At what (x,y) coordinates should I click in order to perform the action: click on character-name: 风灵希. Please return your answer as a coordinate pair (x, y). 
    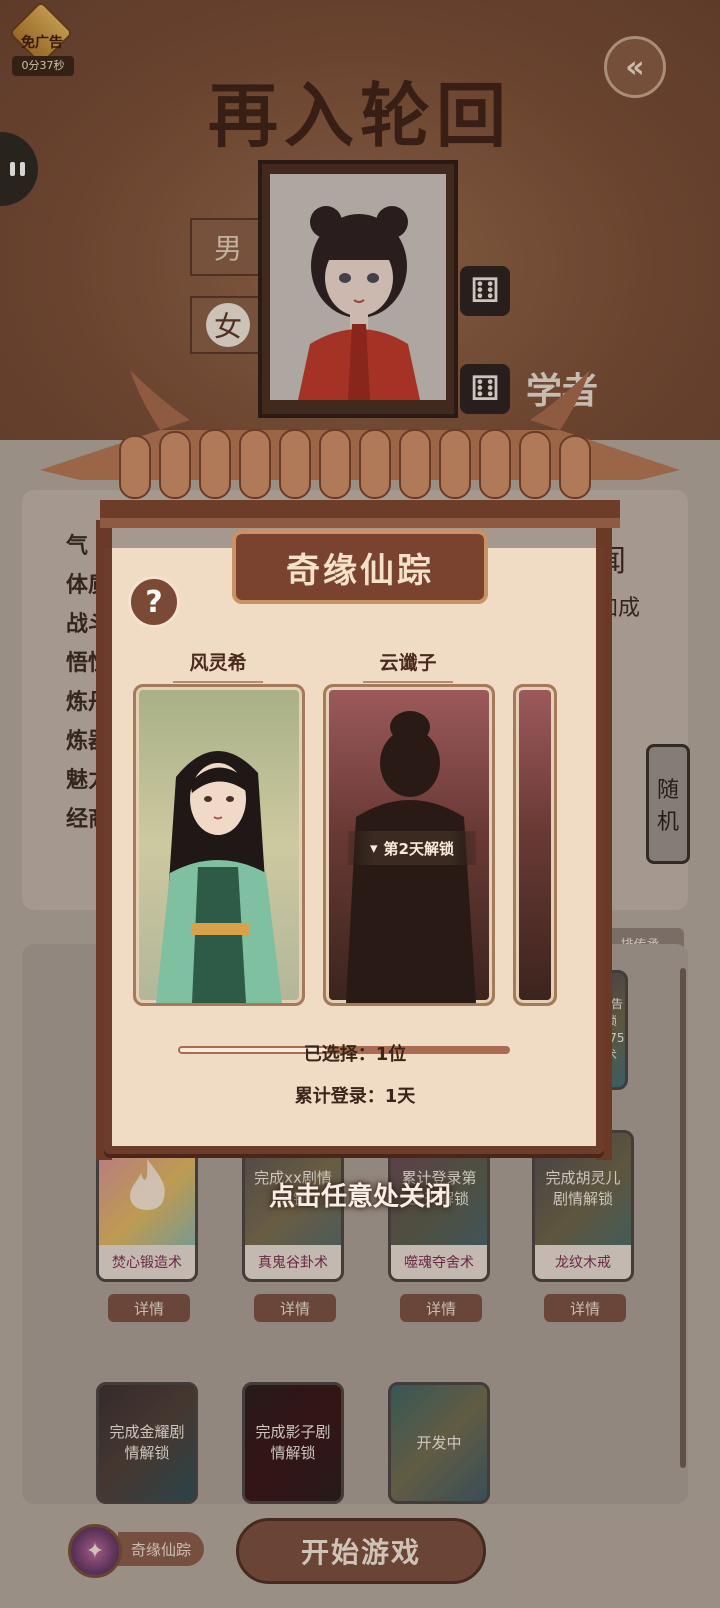
    Looking at the image, I should click on (218, 663).